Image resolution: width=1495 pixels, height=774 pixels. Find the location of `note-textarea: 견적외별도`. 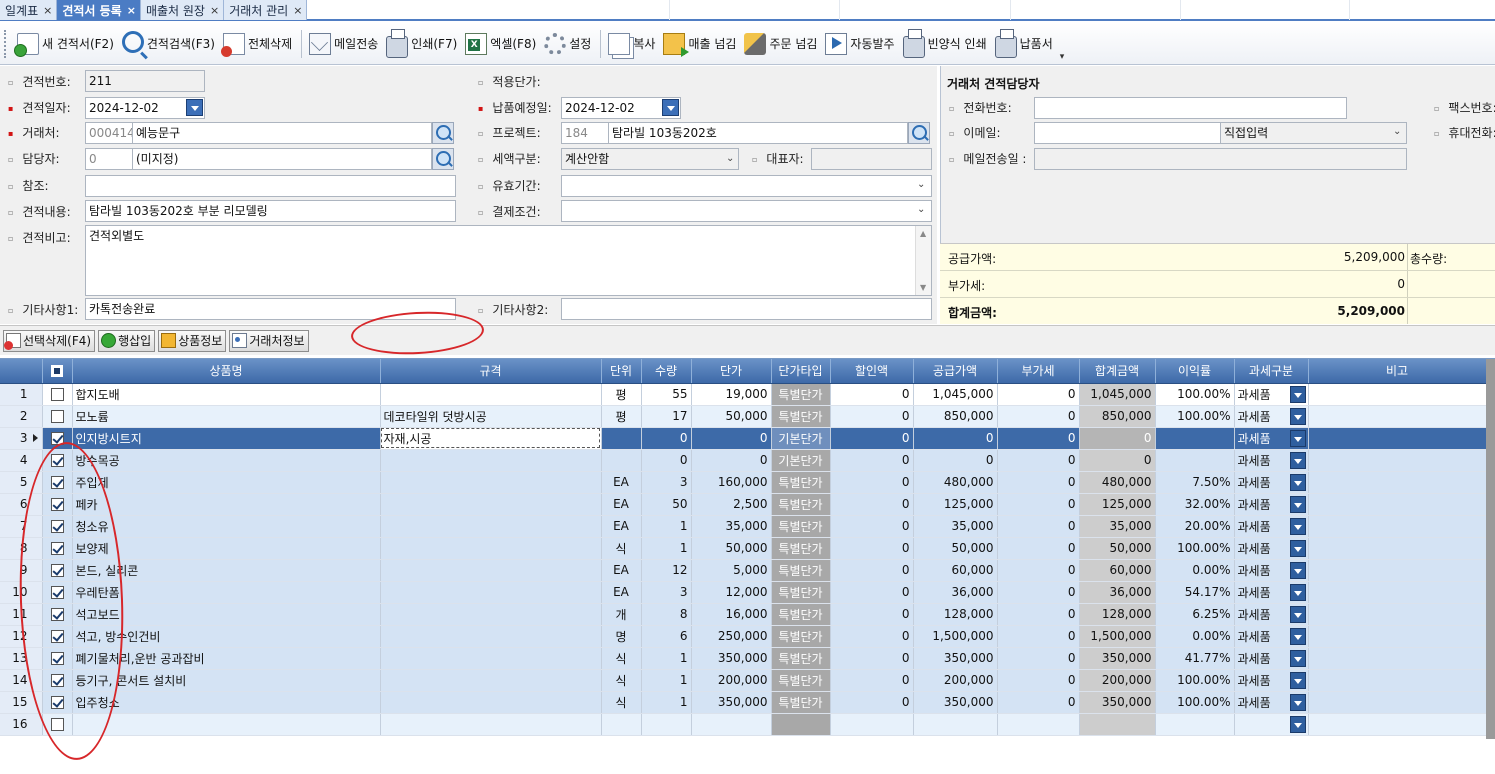

note-textarea: 견적외별도 is located at coordinates (508, 260).